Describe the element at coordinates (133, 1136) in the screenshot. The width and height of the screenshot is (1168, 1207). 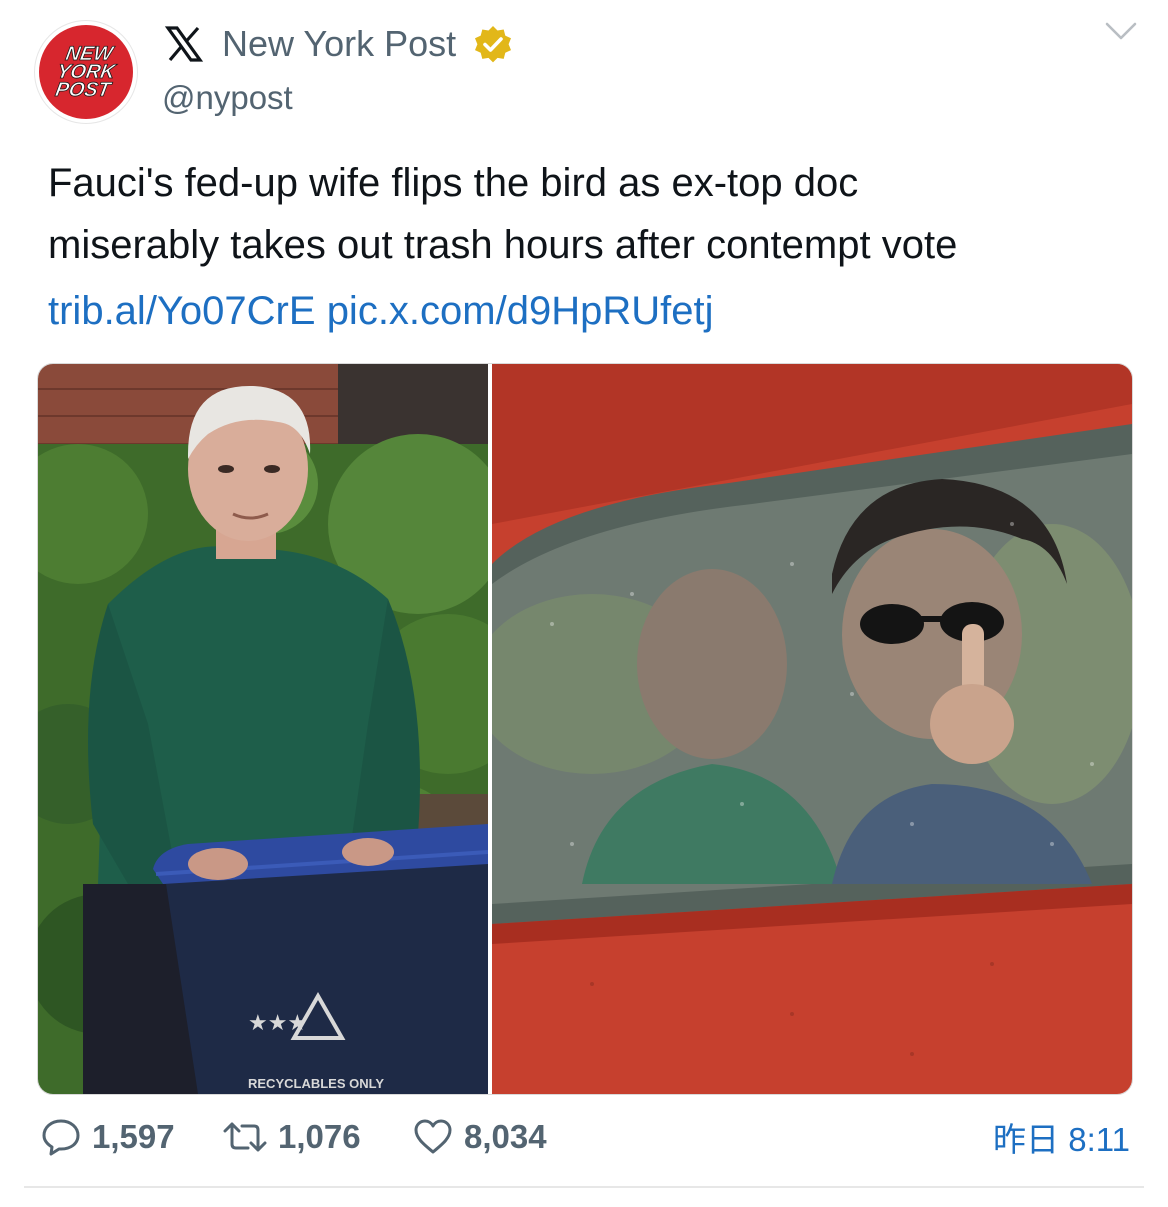
I see `reply-count: 1,597` at that location.